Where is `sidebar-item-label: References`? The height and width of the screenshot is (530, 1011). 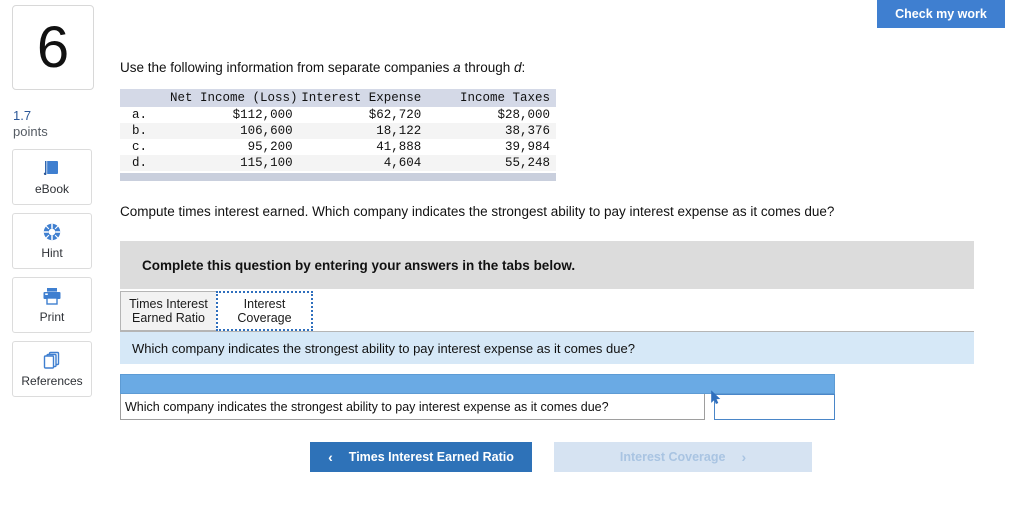
sidebar-item-label: References is located at coordinates (52, 381).